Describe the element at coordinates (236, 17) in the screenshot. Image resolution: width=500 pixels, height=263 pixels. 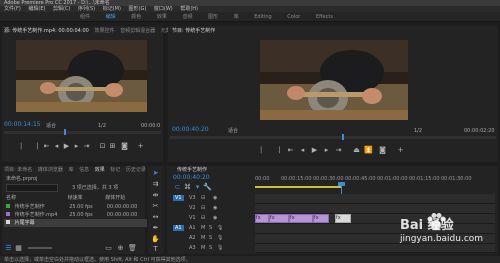
I see `workspace-tab: 库` at that location.